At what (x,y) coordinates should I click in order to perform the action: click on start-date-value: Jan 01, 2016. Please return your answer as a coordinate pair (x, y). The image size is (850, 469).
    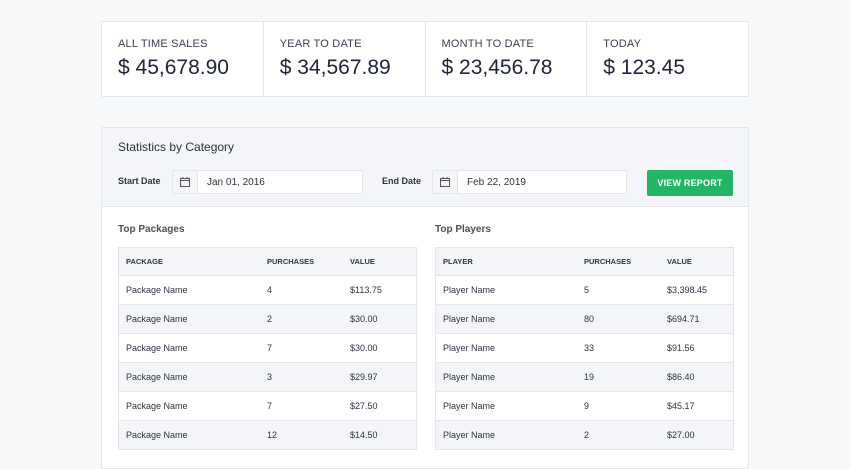
    Looking at the image, I should click on (231, 182).